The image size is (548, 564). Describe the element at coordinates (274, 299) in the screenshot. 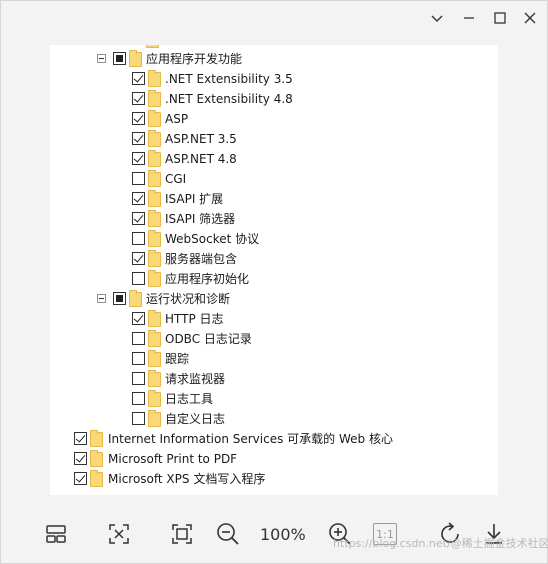

I see `tree-group-row: 运行状况和诊断` at that location.